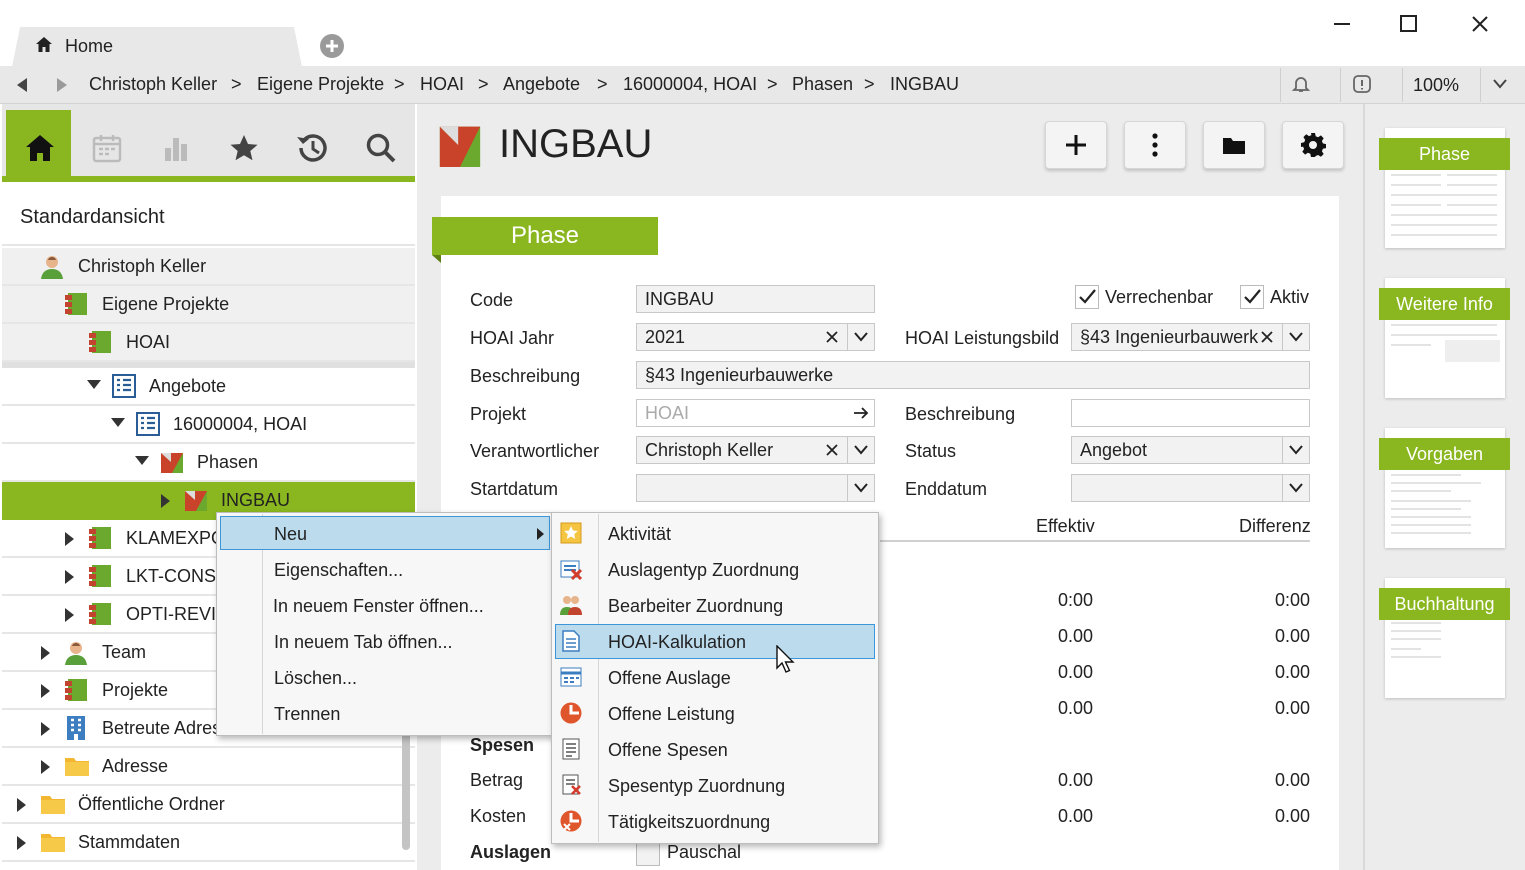  I want to click on aktiv-checkbox, so click(1252, 297).